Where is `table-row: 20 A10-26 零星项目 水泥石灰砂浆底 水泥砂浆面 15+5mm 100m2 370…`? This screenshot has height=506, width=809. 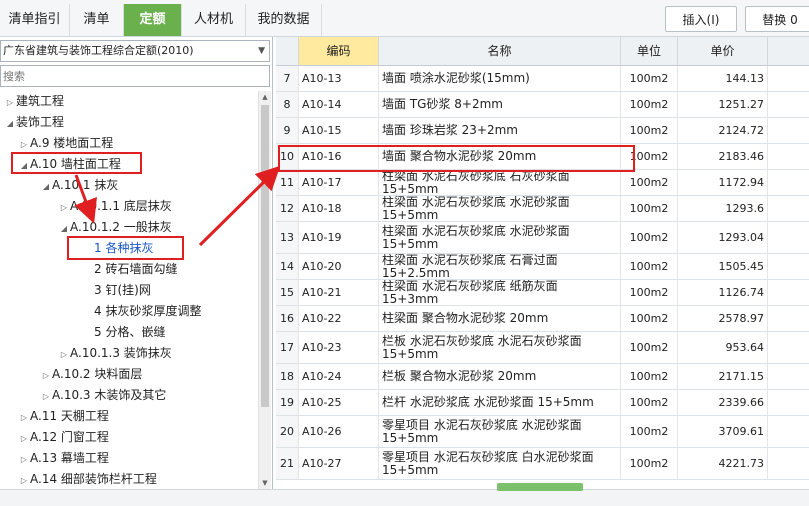
table-row: 20 A10-26 零星项目 水泥石灰砂浆底 水泥砂浆面 15+5mm 100m2 370… is located at coordinates (542, 432).